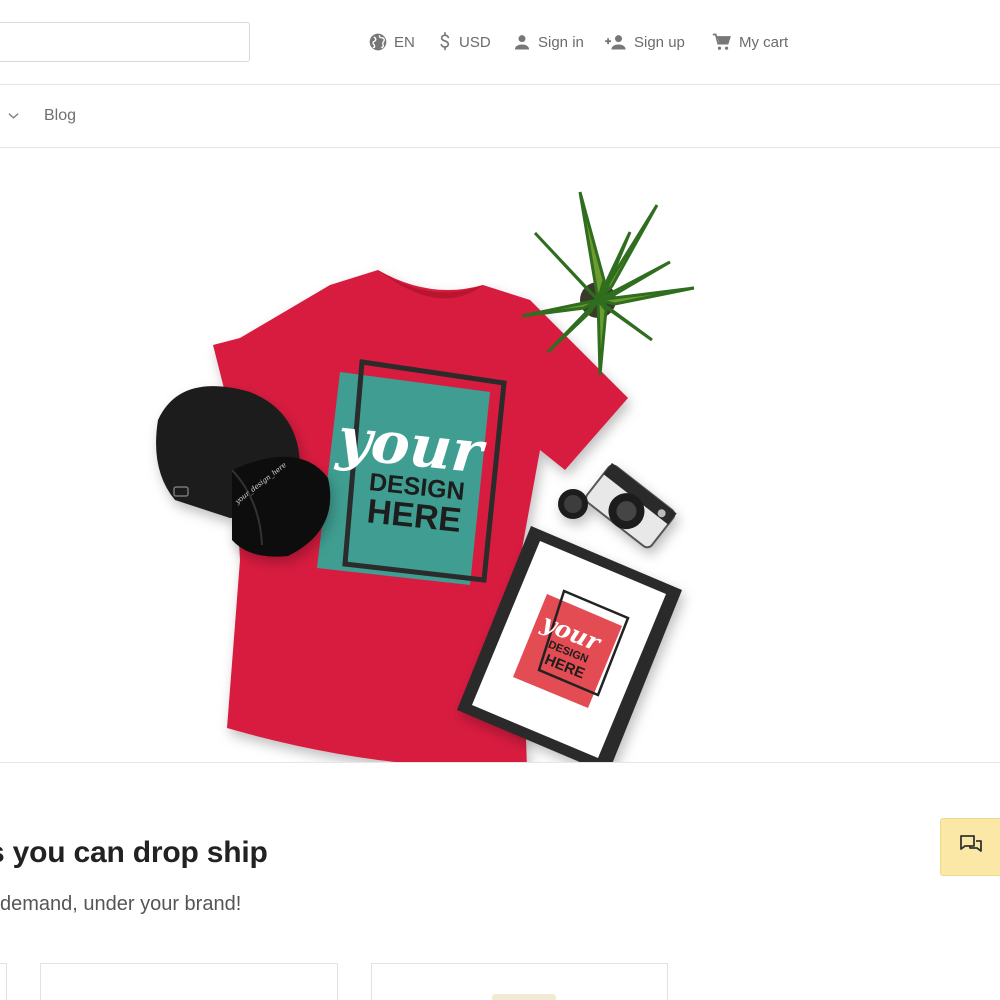 This screenshot has width=1000, height=1000. What do you see at coordinates (125, 42) in the screenshot?
I see `search-input` at bounding box center [125, 42].